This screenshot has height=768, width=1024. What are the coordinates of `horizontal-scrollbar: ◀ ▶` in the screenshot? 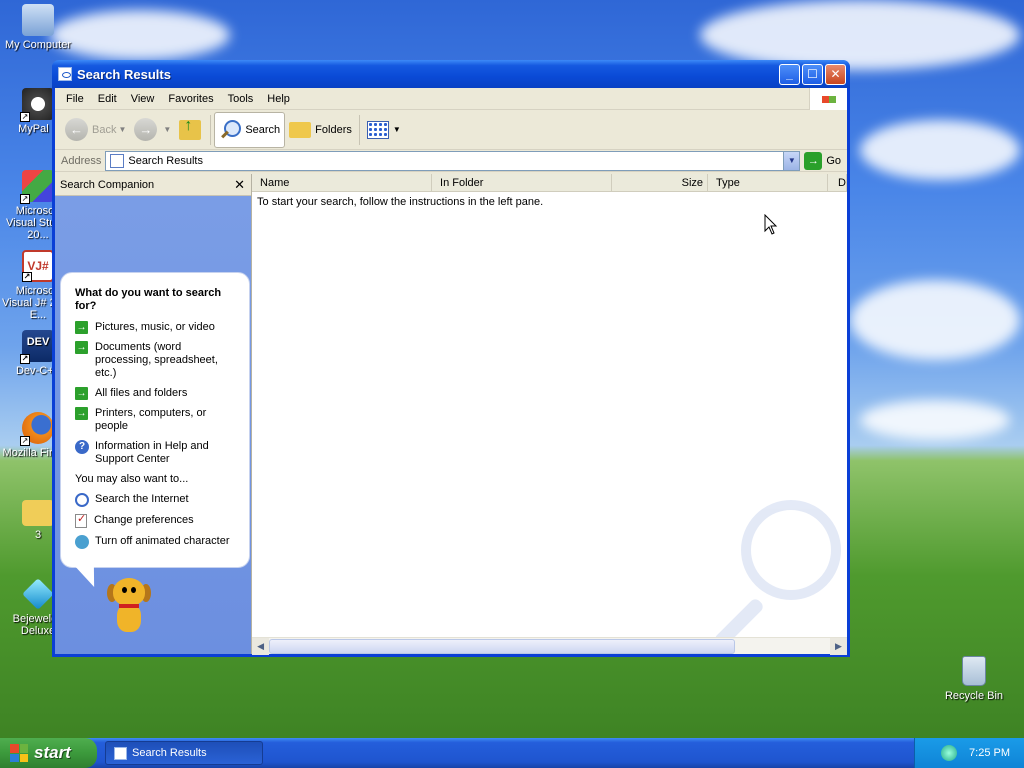 It's located at (549, 646).